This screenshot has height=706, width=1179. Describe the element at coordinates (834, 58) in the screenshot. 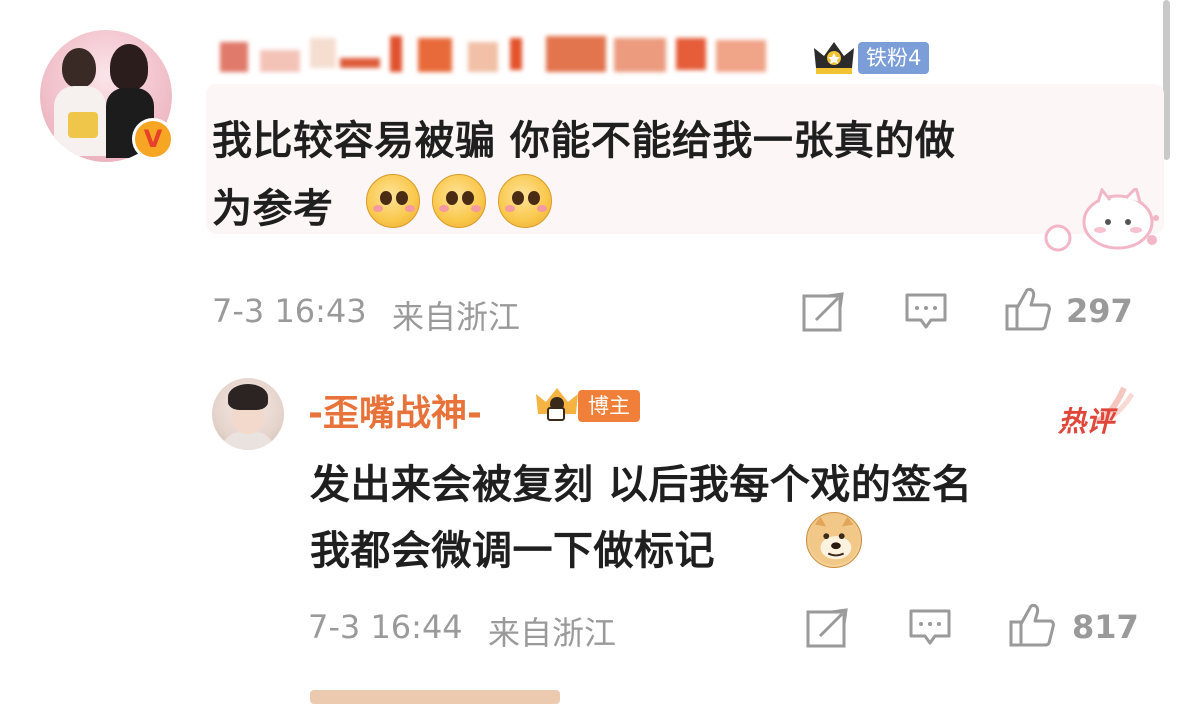

I see `crown-icon` at that location.